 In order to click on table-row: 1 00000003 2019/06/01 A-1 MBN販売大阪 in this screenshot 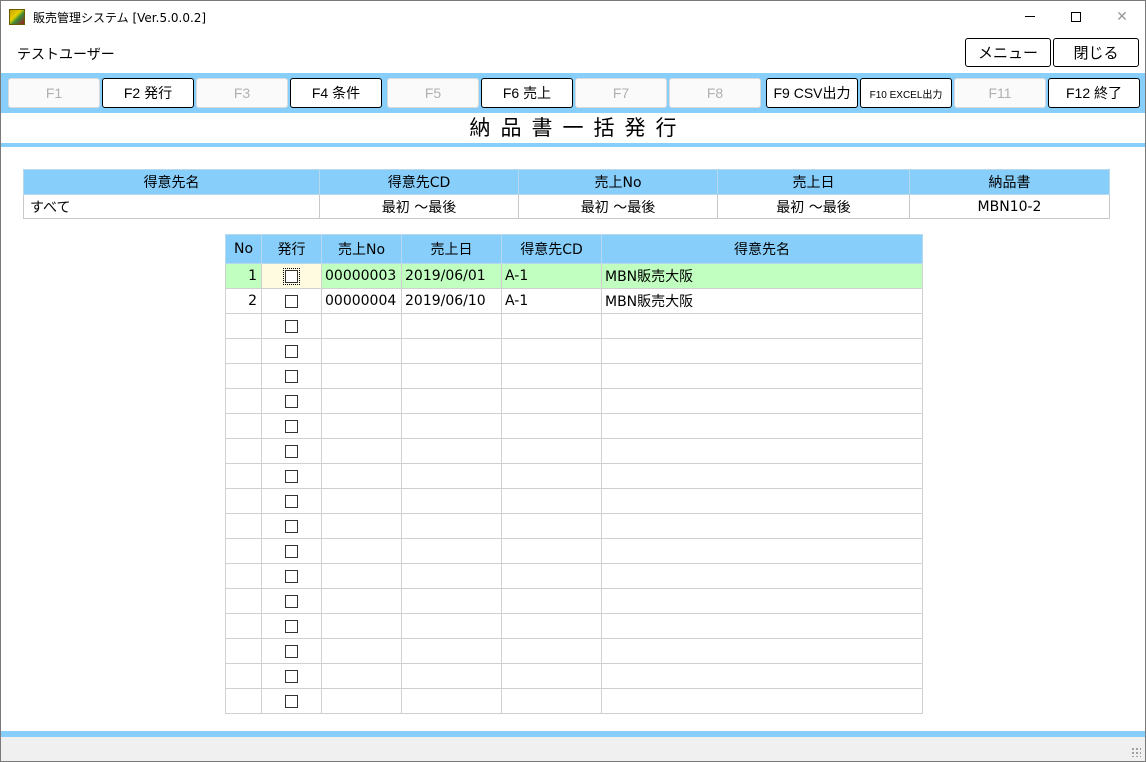, I will do `click(574, 276)`.